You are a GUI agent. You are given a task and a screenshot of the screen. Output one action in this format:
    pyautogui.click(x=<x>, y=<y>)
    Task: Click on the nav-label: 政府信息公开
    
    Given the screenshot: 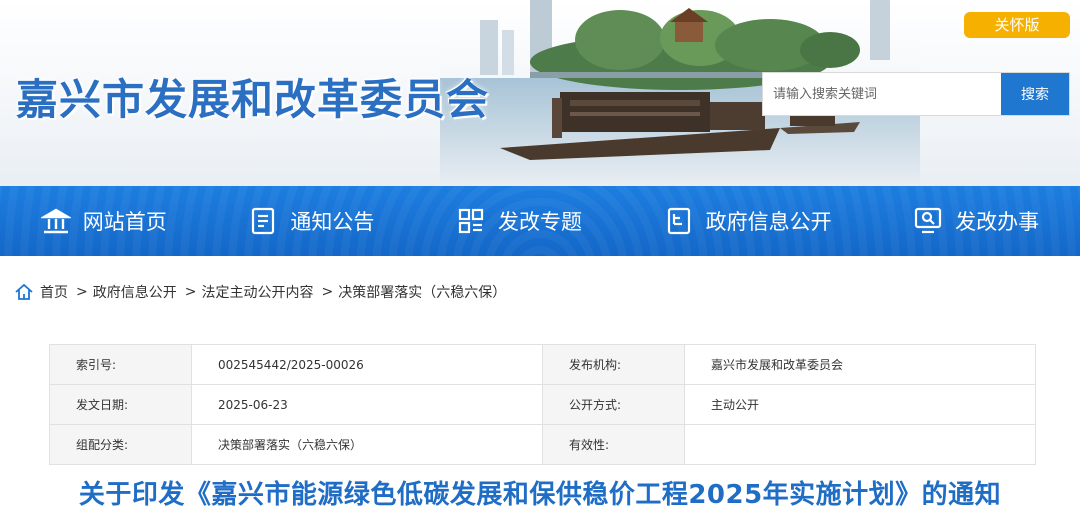 What is the action you would take?
    pyautogui.click(x=768, y=222)
    